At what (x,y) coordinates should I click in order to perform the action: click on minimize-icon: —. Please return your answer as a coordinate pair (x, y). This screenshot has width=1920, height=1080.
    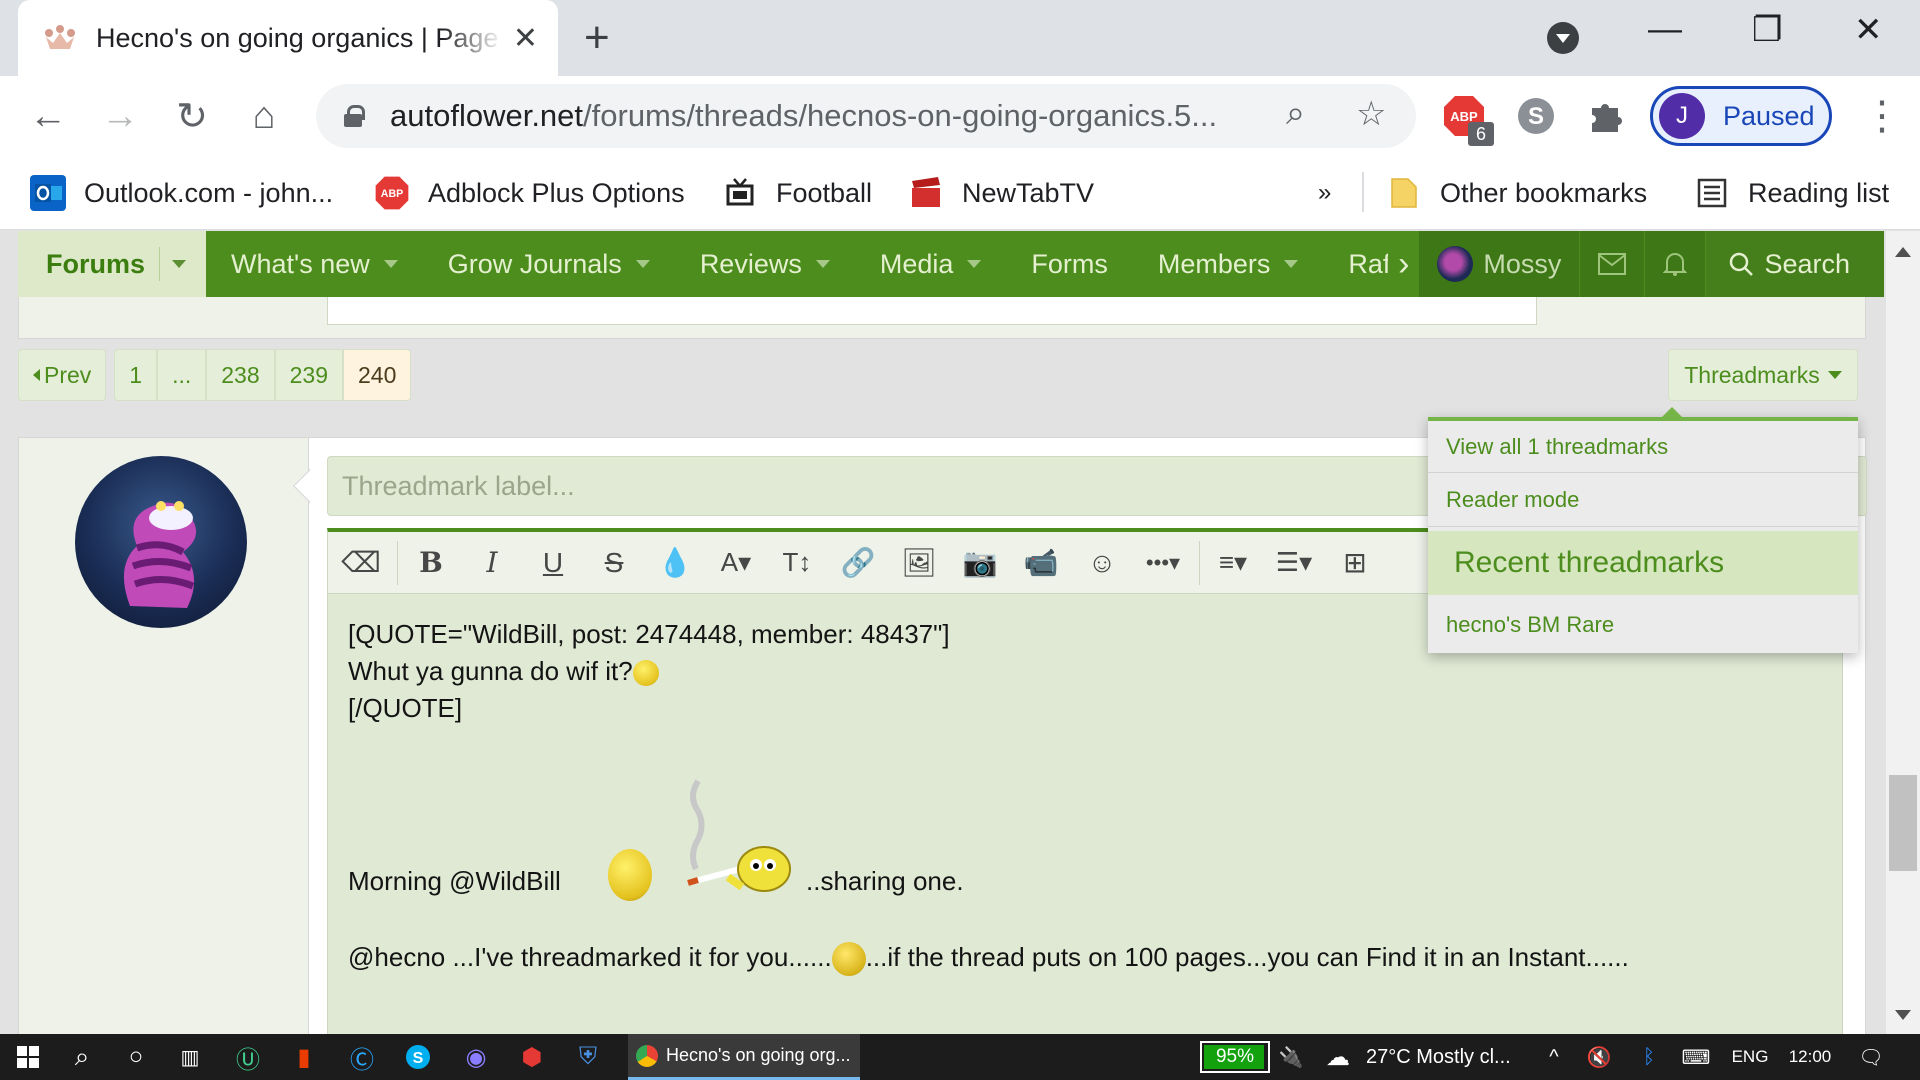
    Looking at the image, I should click on (1665, 29).